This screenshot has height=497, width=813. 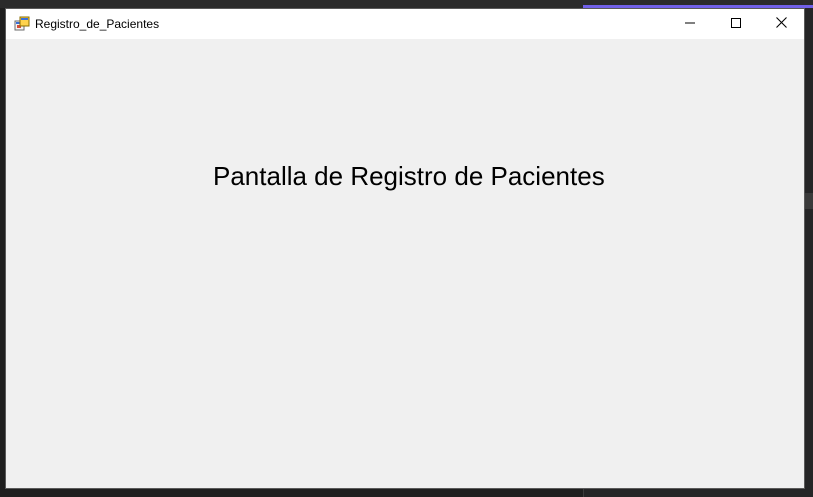 What do you see at coordinates (808, 201) in the screenshot?
I see `ide-side-selected-row` at bounding box center [808, 201].